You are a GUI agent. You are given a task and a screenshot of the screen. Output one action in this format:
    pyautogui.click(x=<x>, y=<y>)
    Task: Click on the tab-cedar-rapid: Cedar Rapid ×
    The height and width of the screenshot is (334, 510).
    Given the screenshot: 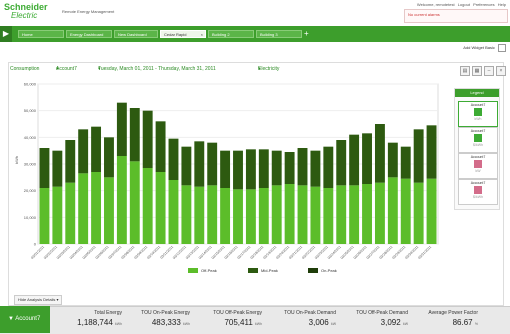 What is the action you would take?
    pyautogui.click(x=183, y=34)
    